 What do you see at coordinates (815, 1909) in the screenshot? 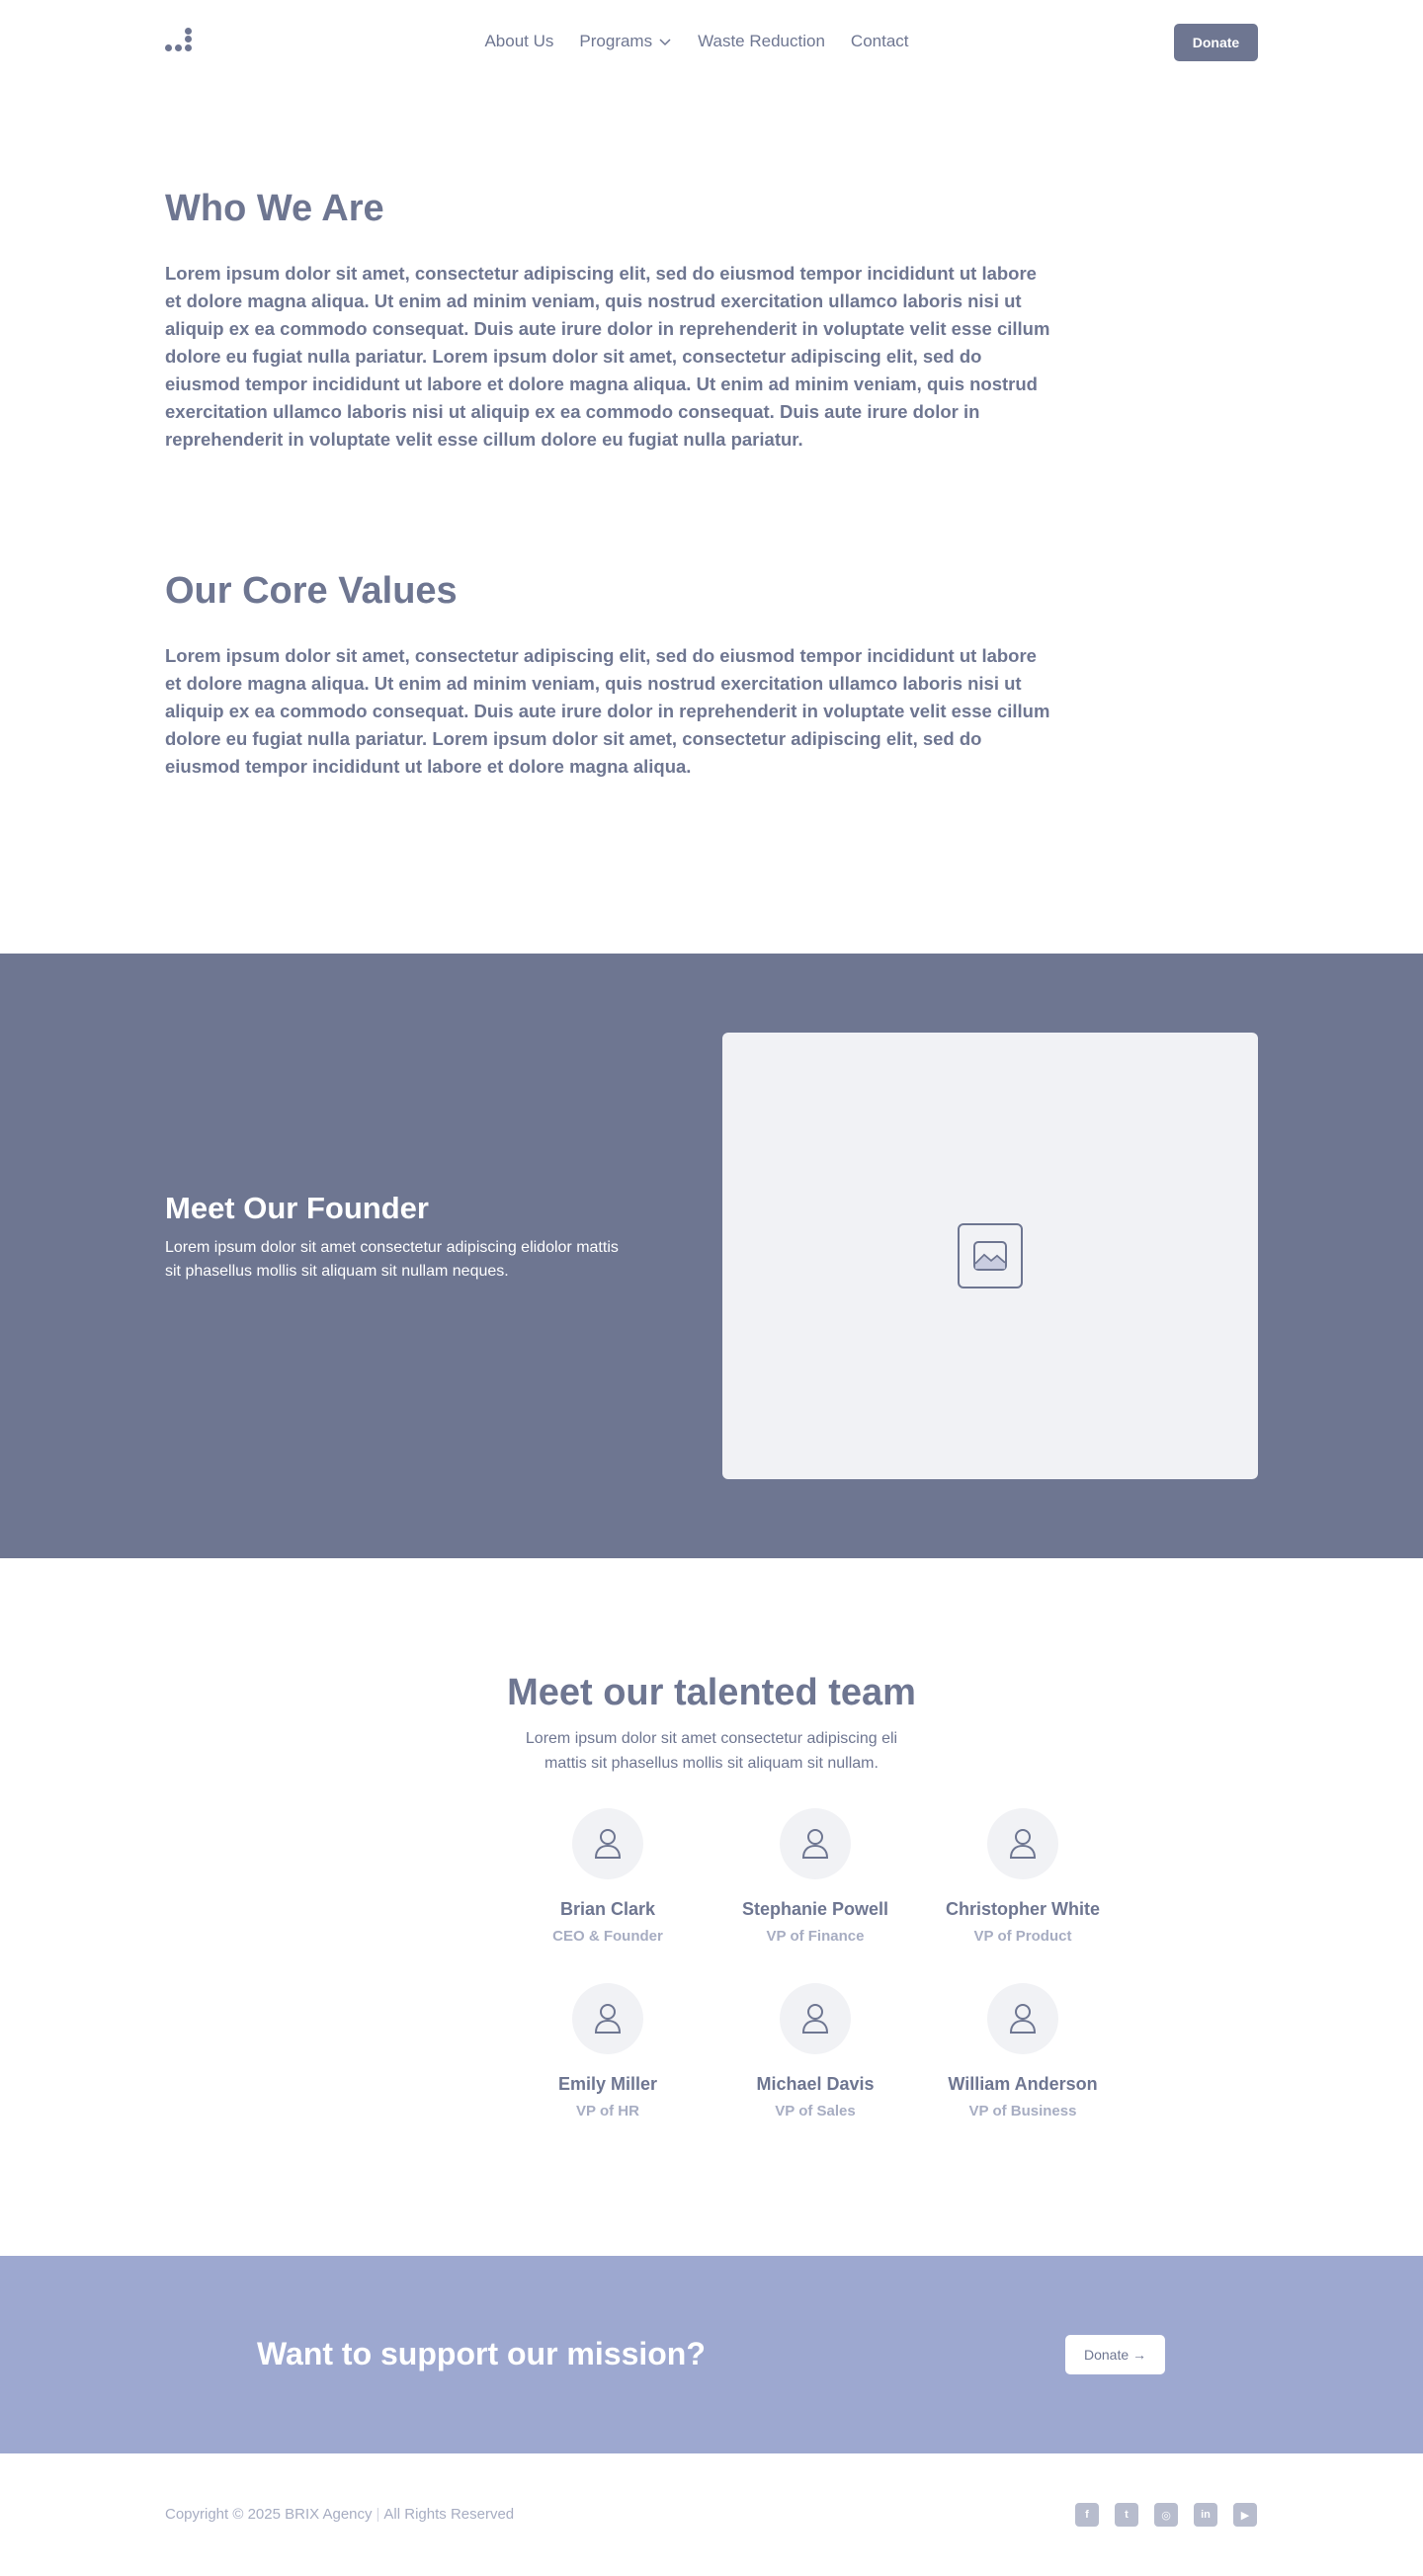
I see `member-name: Stephanie Powell` at bounding box center [815, 1909].